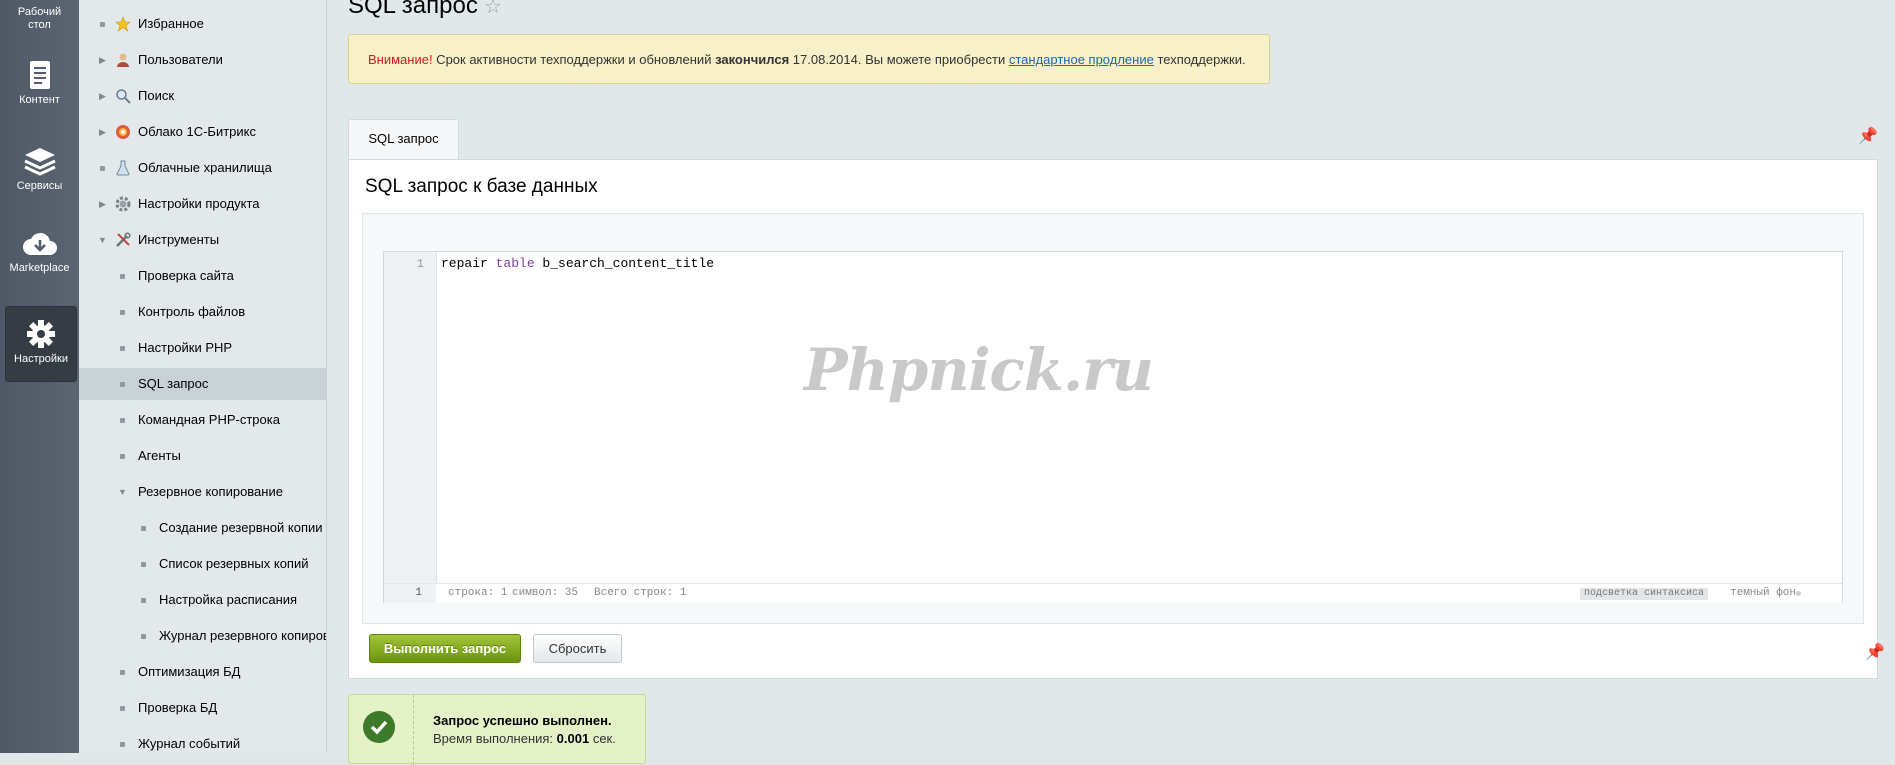 This screenshot has height=765, width=1895. I want to click on menu-item-users: ▶ Пользователи, so click(202, 60).